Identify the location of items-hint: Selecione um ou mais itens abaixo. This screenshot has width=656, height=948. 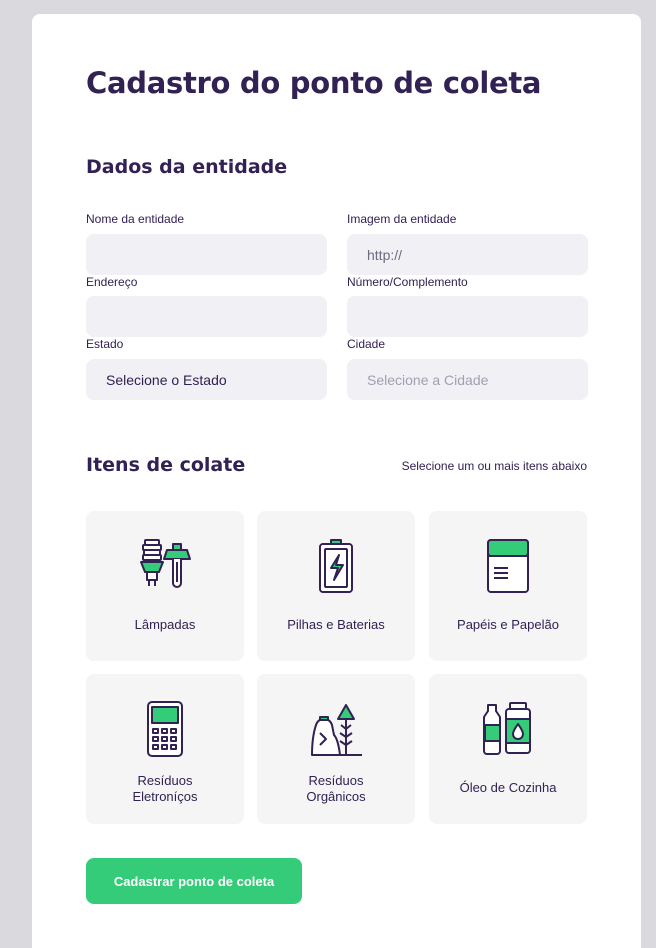
(494, 466).